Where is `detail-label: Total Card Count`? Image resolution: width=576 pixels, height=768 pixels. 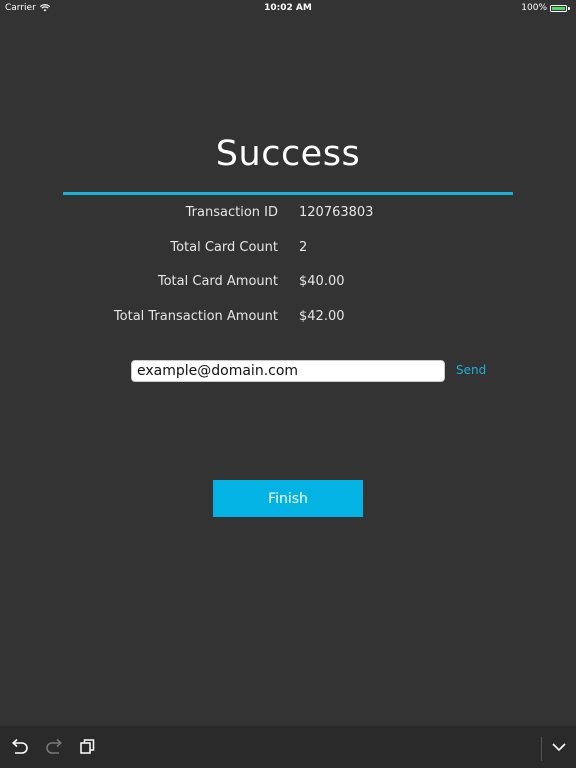
detail-label: Total Card Count is located at coordinates (224, 247).